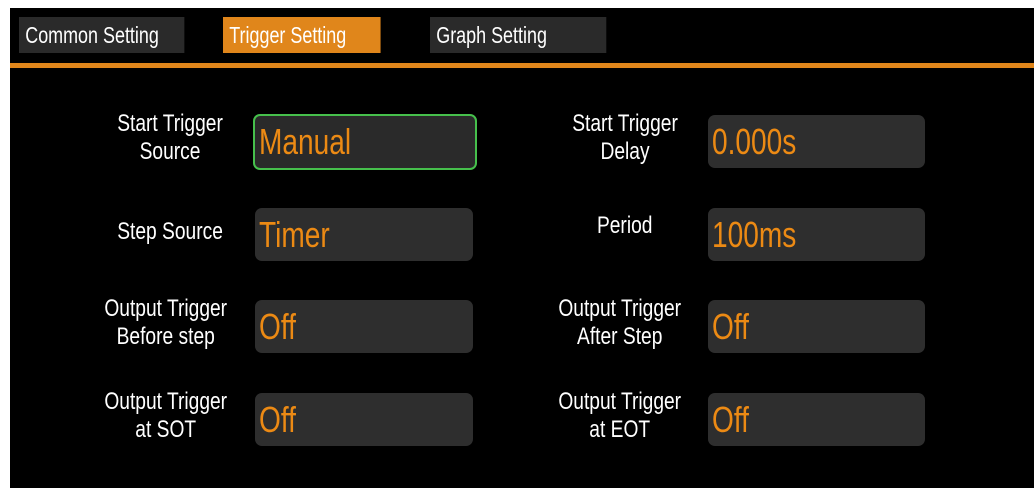 This screenshot has width=1034, height=488. I want to click on output-trigger-at-sot-label-line1: Output Trigger, so click(166, 401).